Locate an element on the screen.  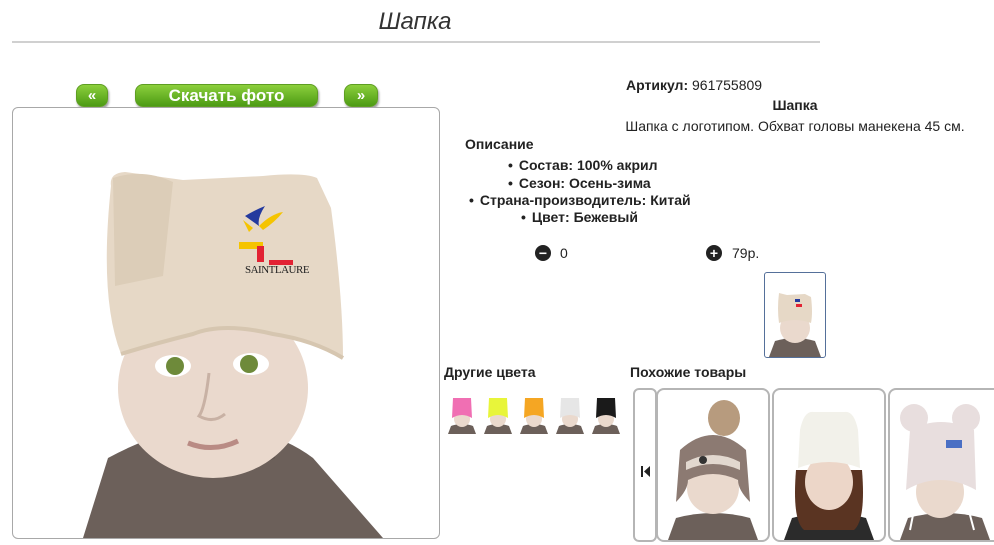
first-page-icon is located at coordinates (645, 471).